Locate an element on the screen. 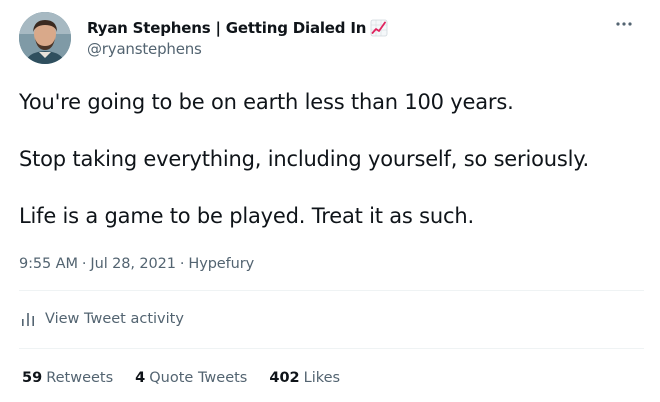 The height and width of the screenshot is (402, 660). display-name-row: Ryan Stephens | Getting Dialed In is located at coordinates (237, 28).